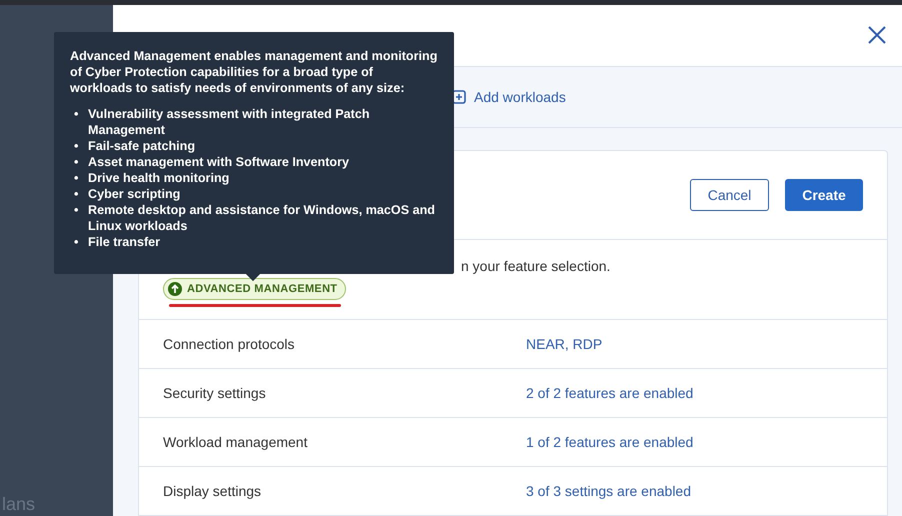 The width and height of the screenshot is (902, 516). Describe the element at coordinates (175, 289) in the screenshot. I see `up-arrow-icon` at that location.